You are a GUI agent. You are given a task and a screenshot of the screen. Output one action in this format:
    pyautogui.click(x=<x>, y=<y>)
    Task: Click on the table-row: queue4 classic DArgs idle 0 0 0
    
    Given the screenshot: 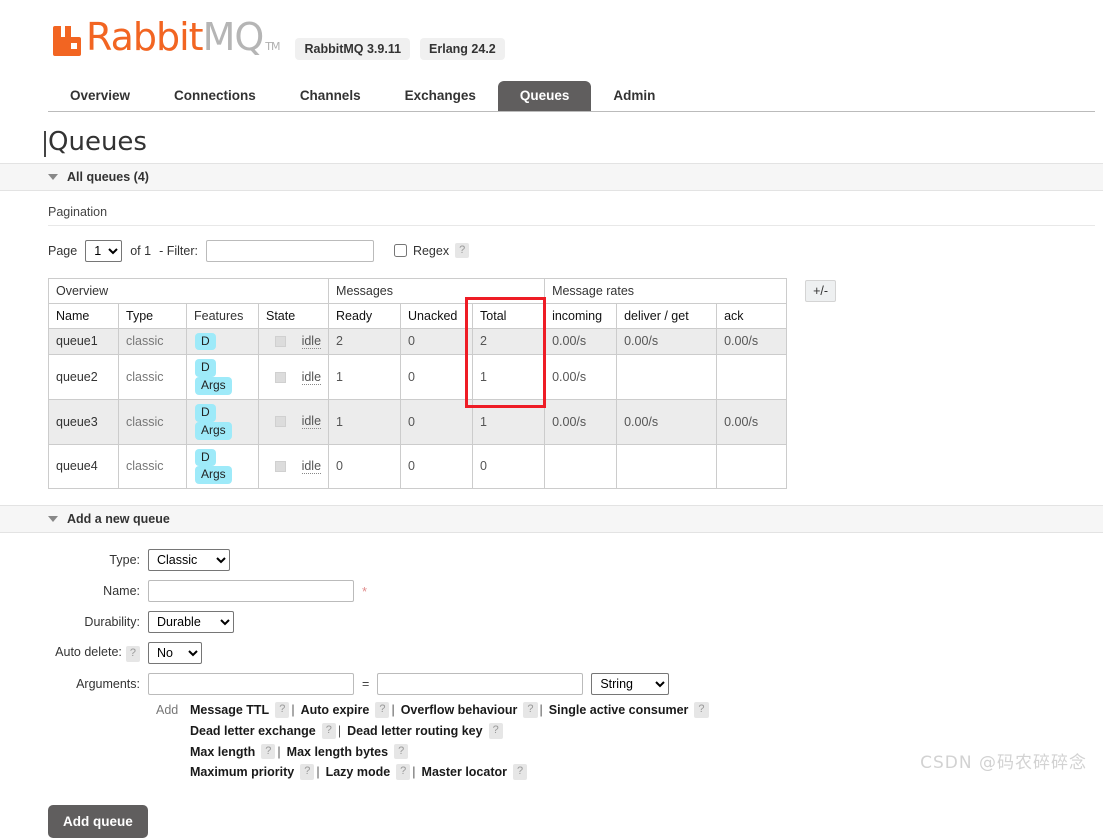 What is the action you would take?
    pyautogui.click(x=418, y=466)
    